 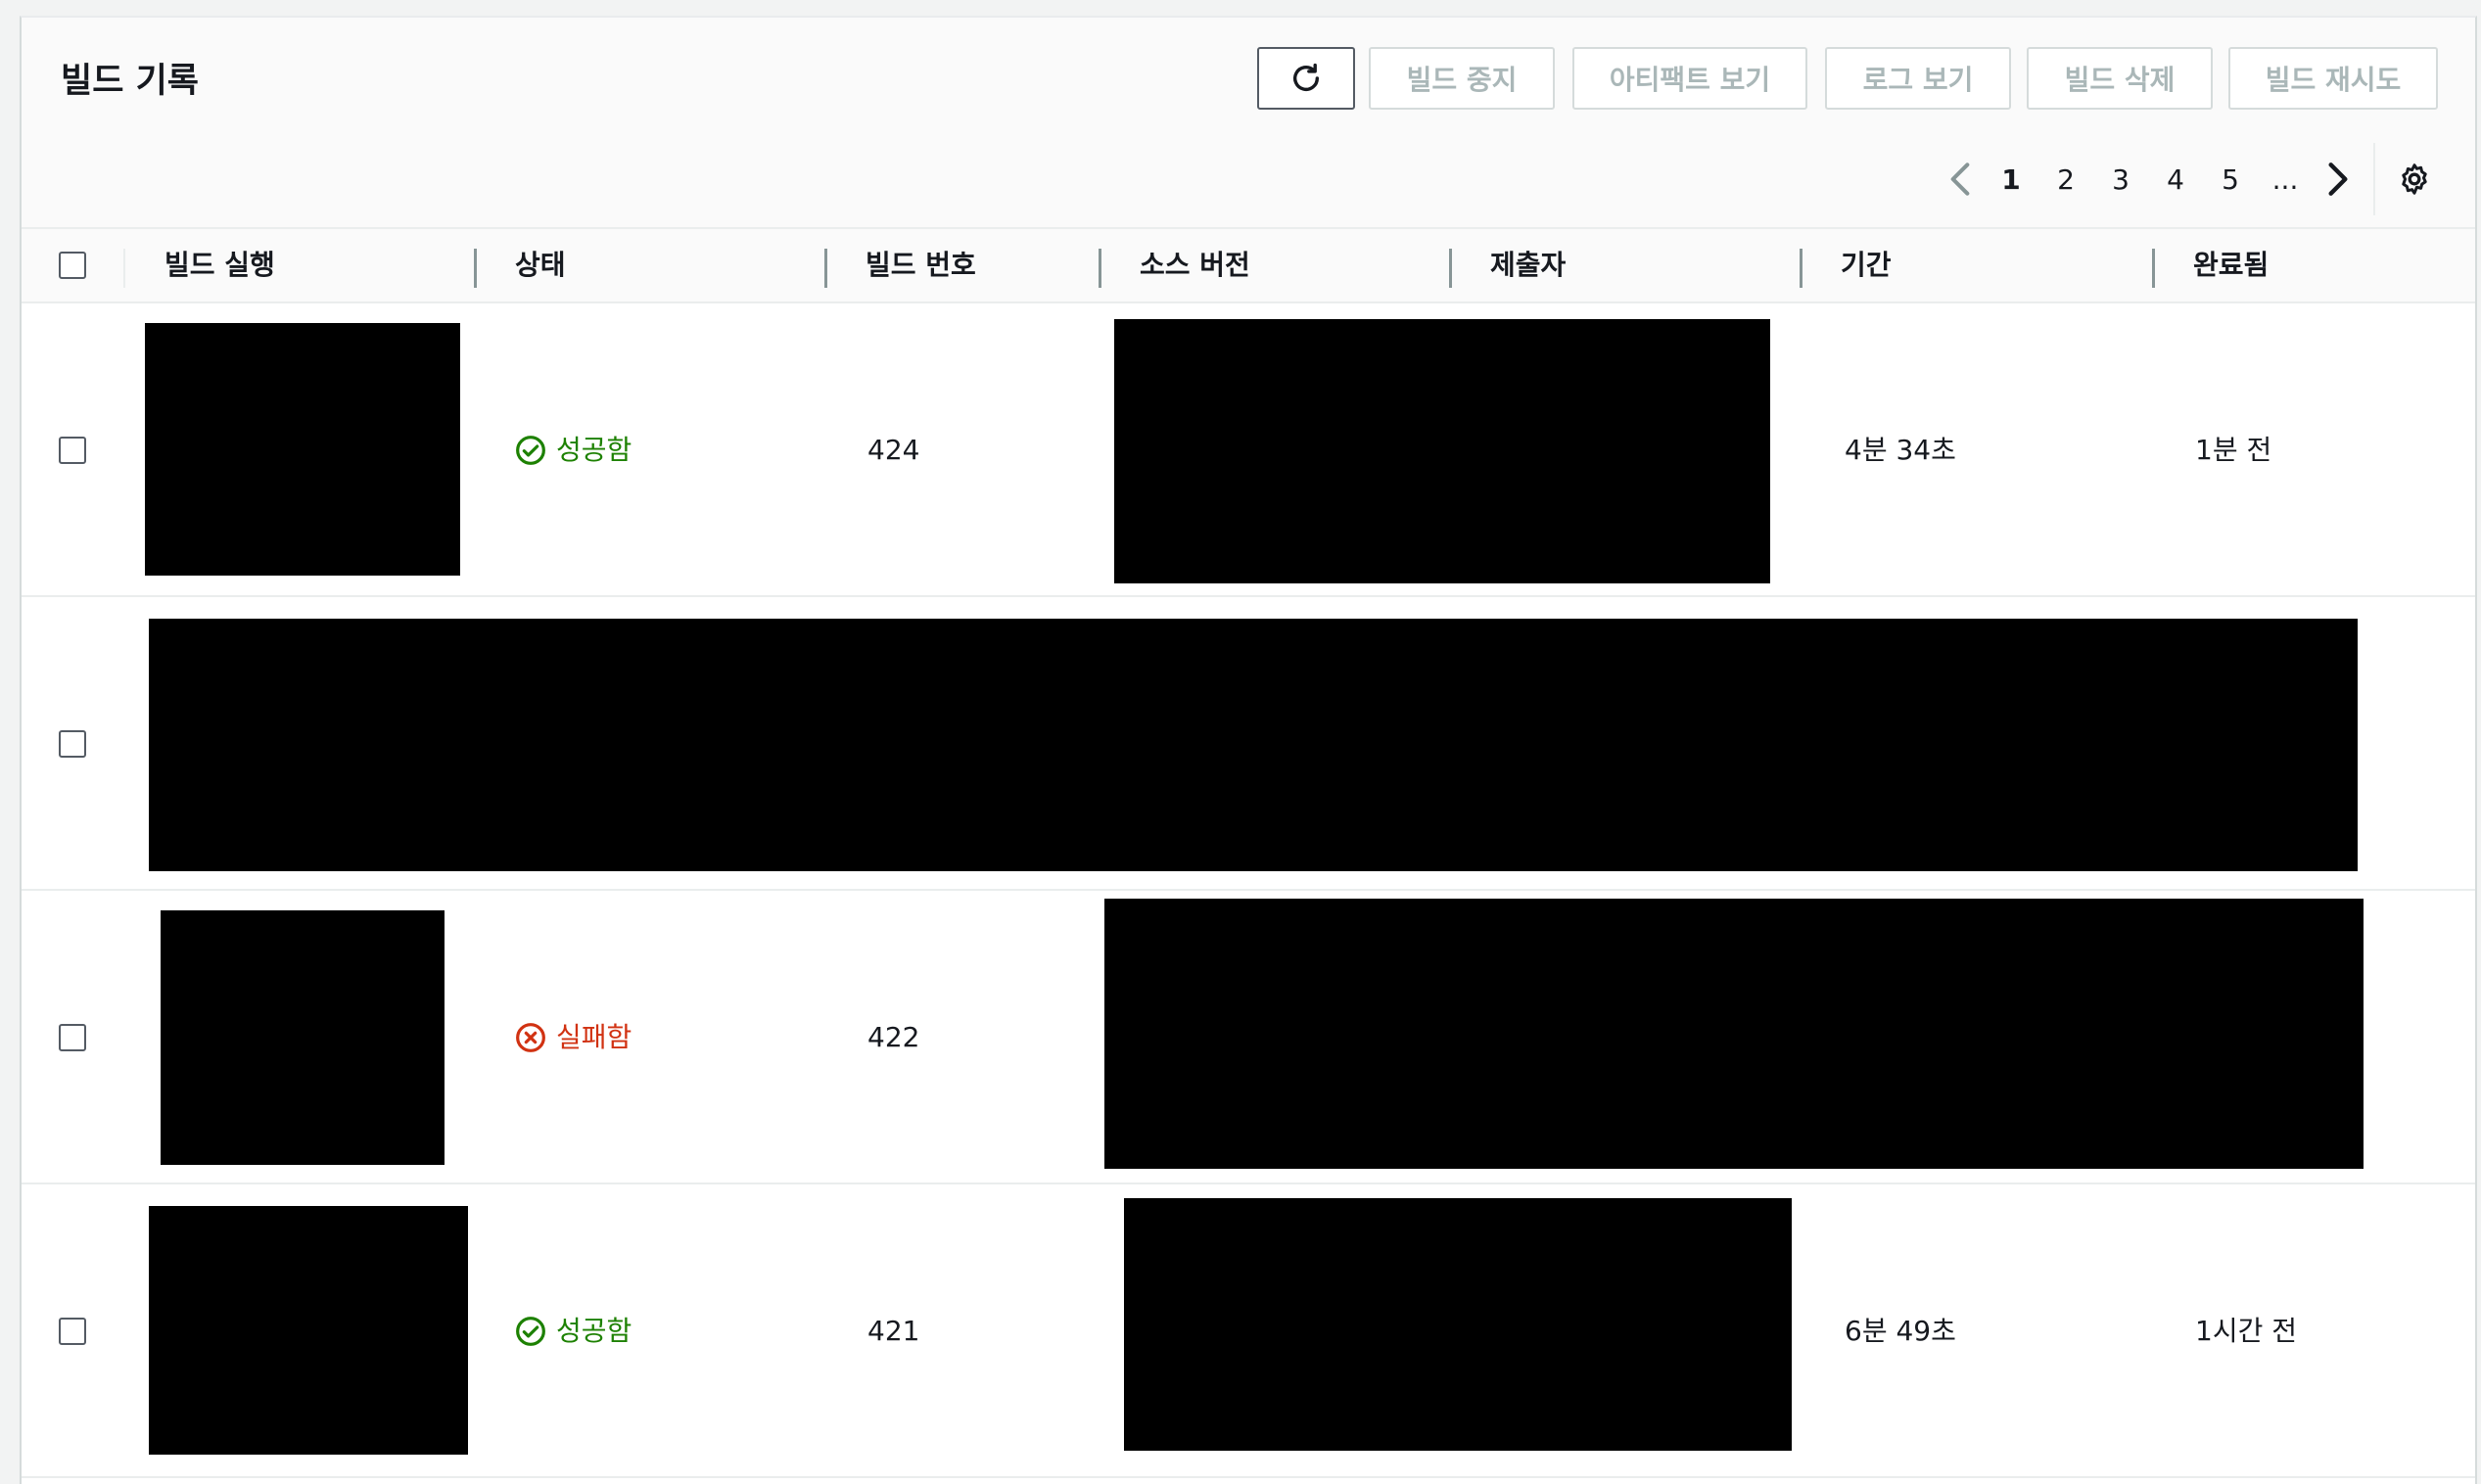 I want to click on preferences-button, so click(x=2414, y=179).